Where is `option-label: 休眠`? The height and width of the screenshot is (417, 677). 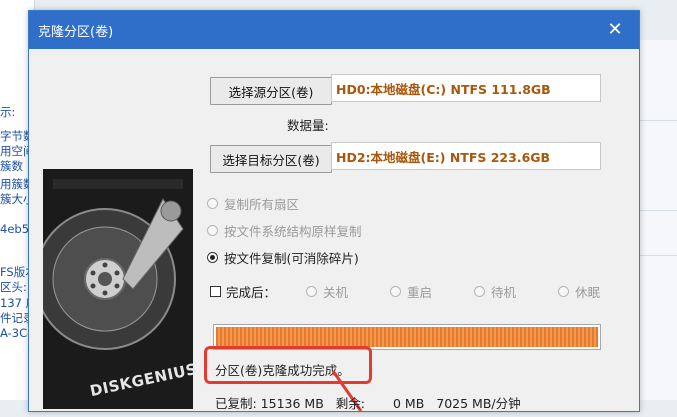 option-label: 休眠 is located at coordinates (588, 292).